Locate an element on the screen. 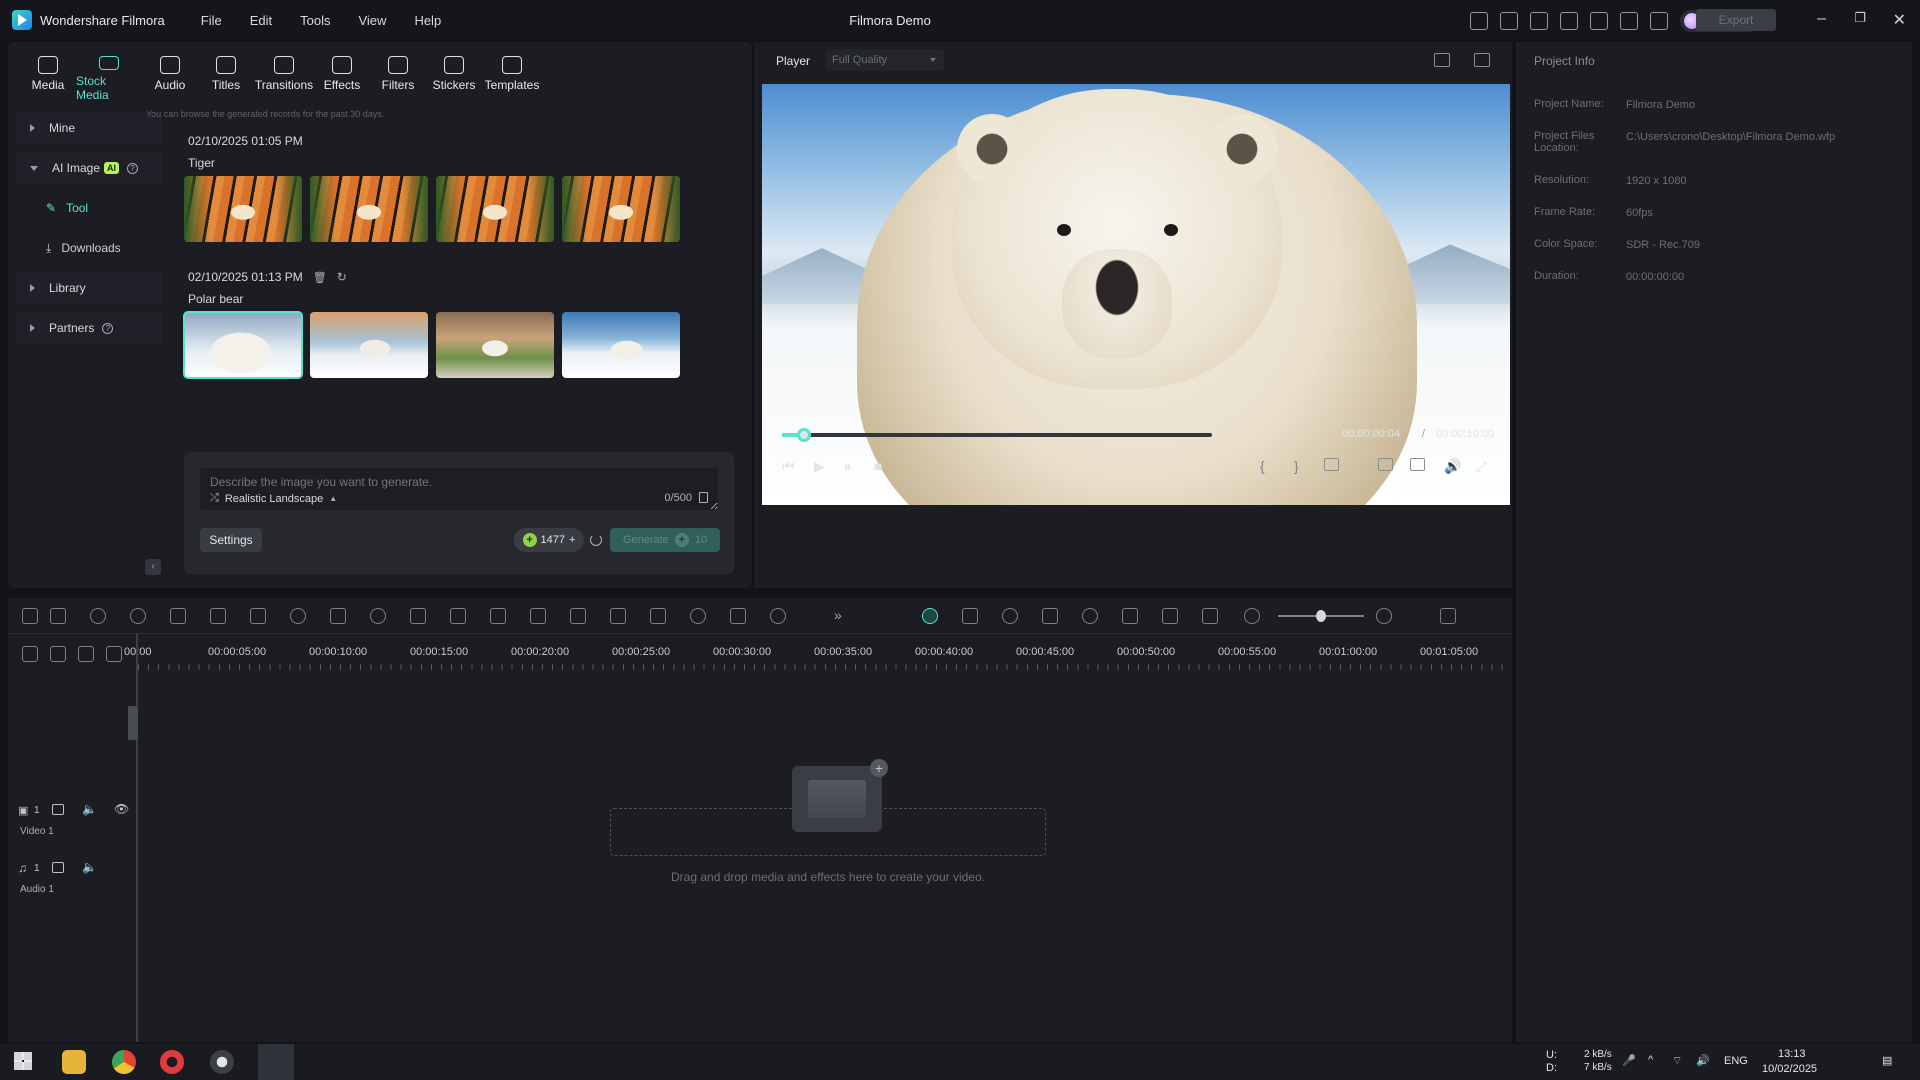 This screenshot has width=1920, height=1080. filmora-taskbar-icon is located at coordinates (276, 1062).